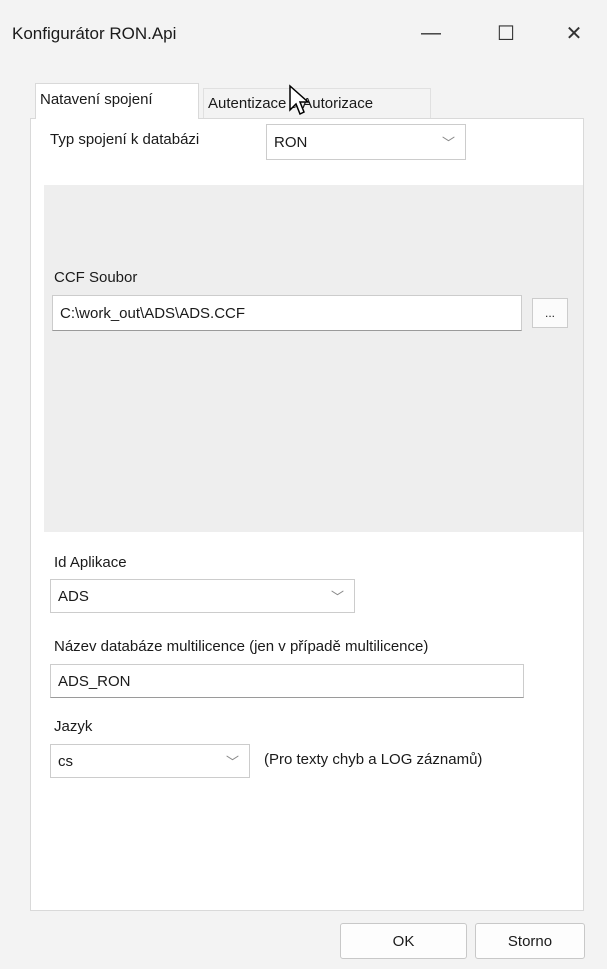  Describe the element at coordinates (317, 103) in the screenshot. I see `tab-authentication: Autentizace a Autorizace` at that location.